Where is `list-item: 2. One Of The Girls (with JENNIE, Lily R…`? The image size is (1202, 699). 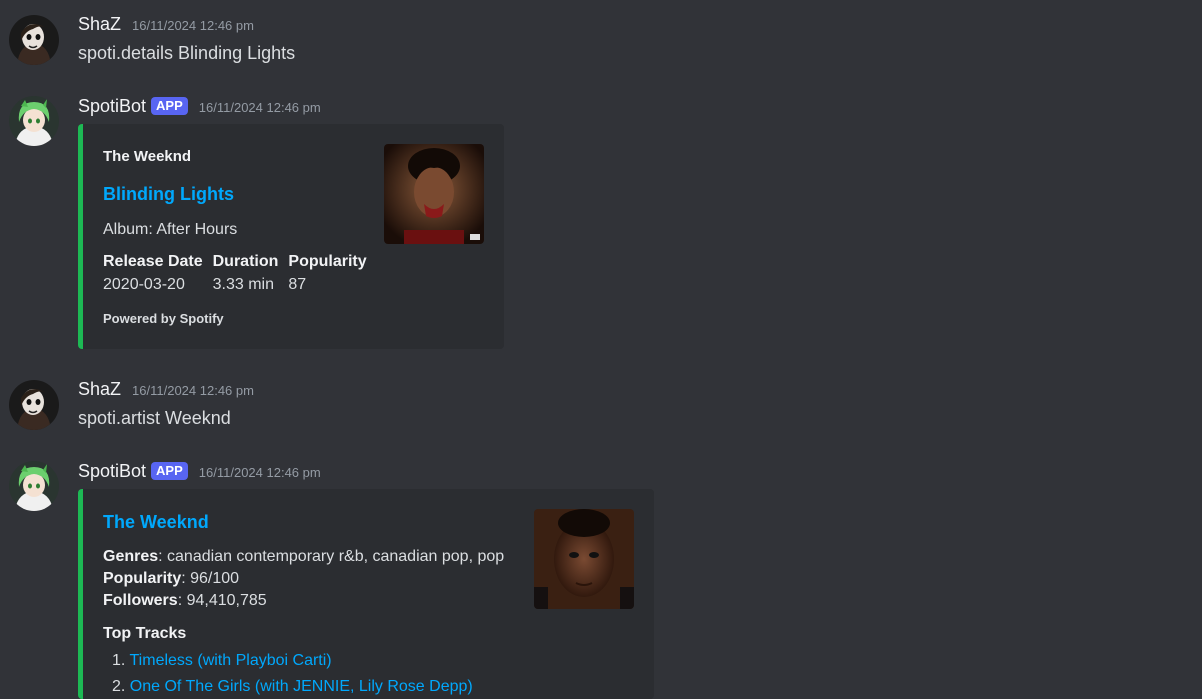 list-item: 2. One Of The Girls (with JENNIE, Lily R… is located at coordinates (292, 687).